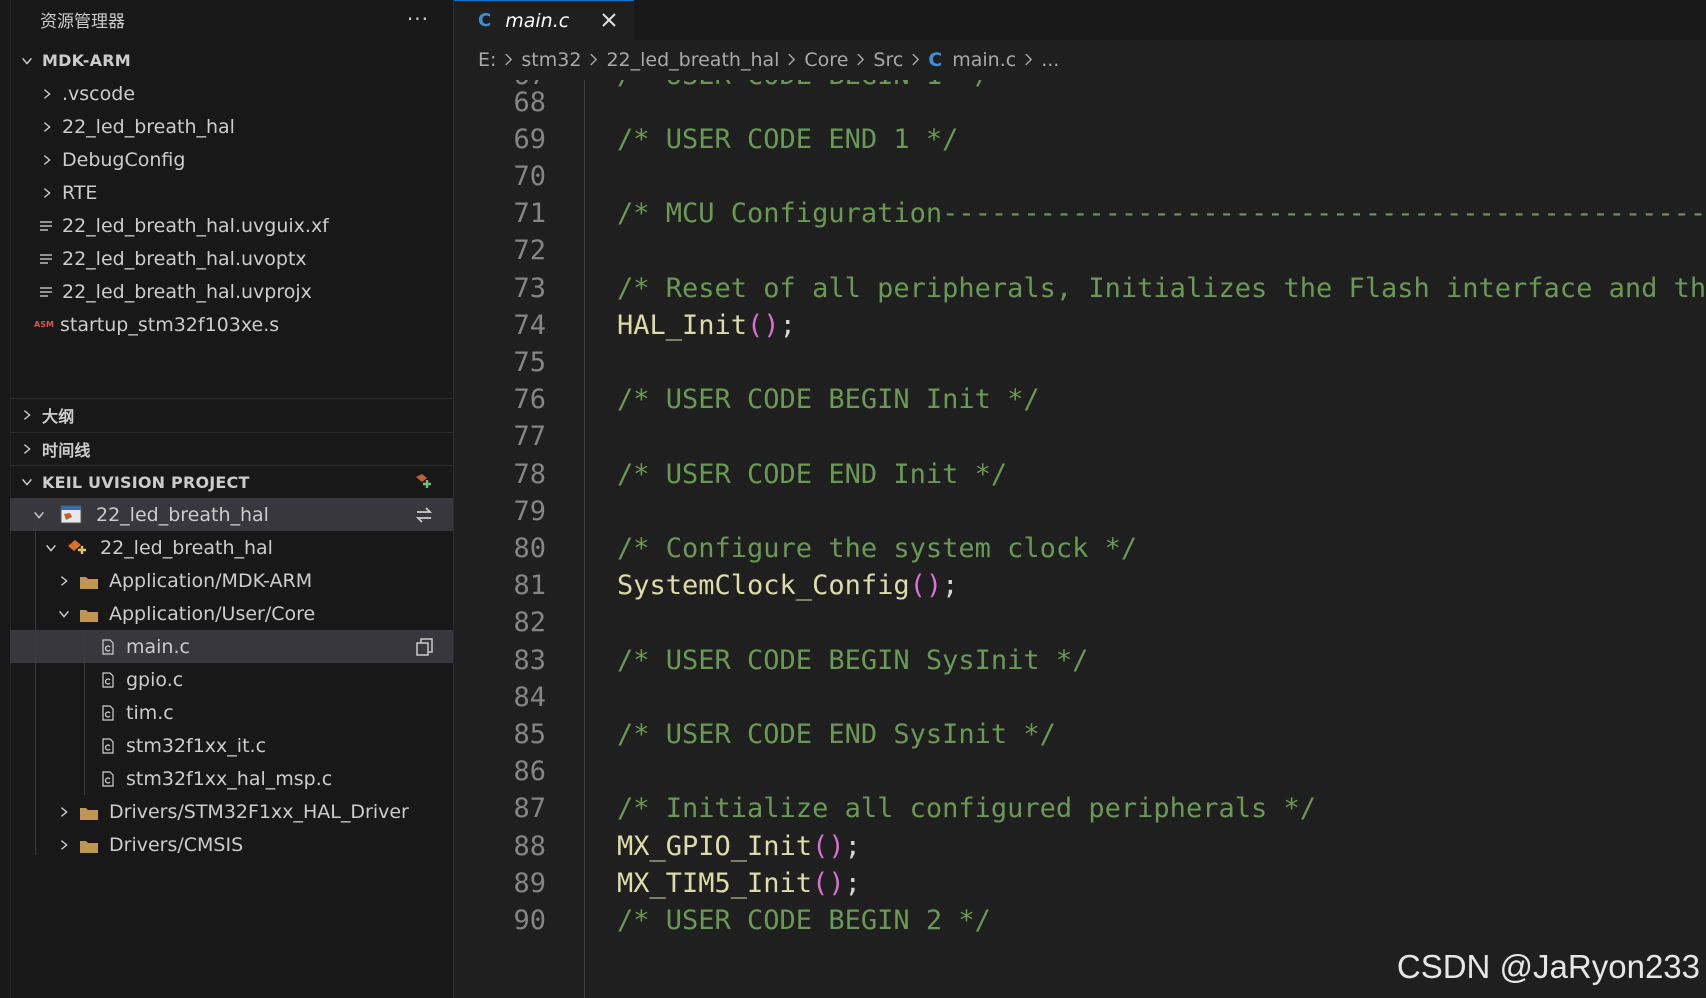 The height and width of the screenshot is (998, 1706). I want to click on code-line: 89 MX_TIM5_Init();, so click(1080, 883).